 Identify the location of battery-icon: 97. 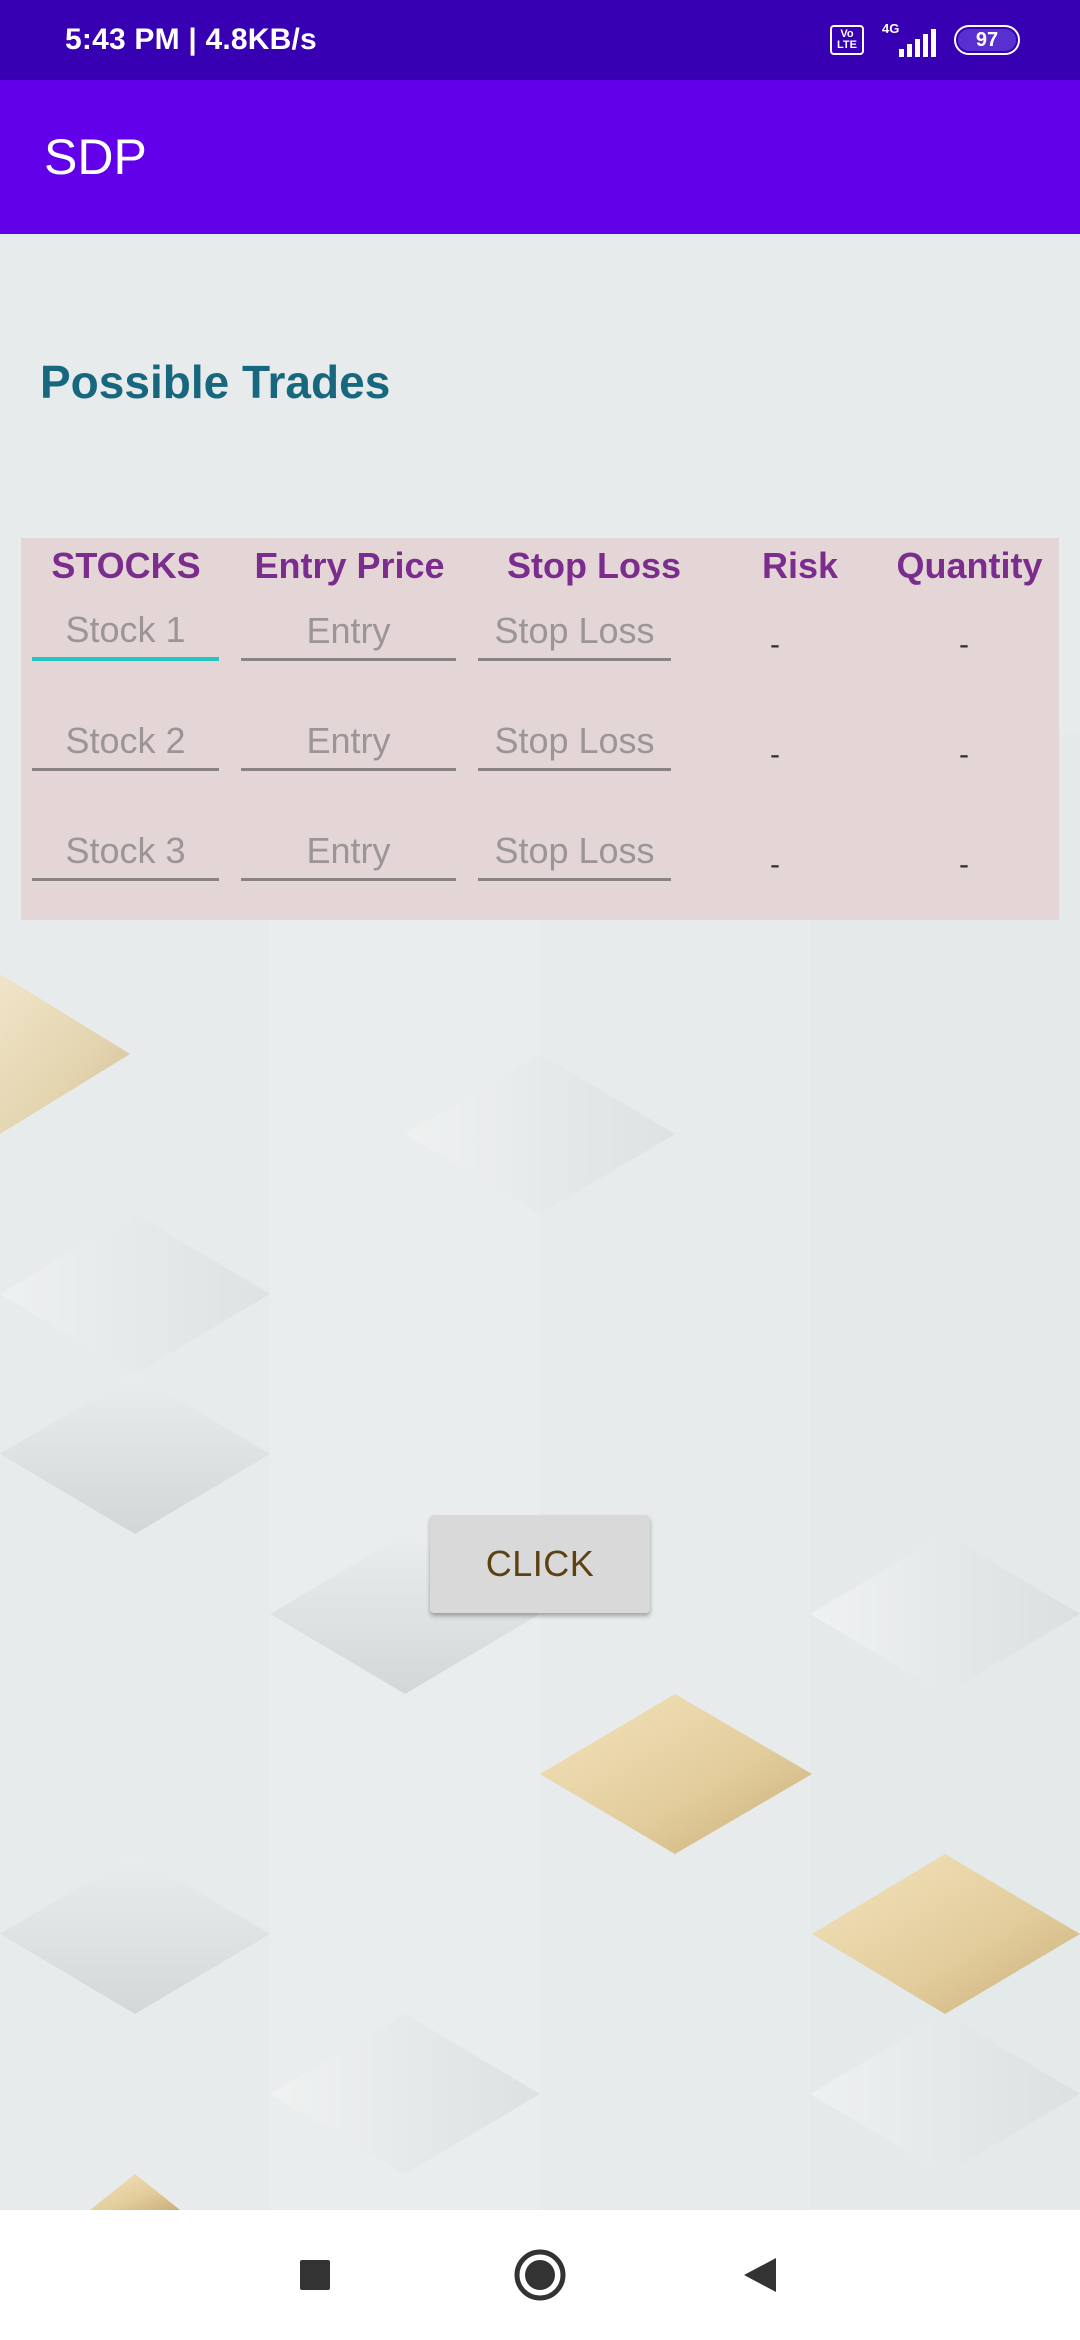
(987, 40).